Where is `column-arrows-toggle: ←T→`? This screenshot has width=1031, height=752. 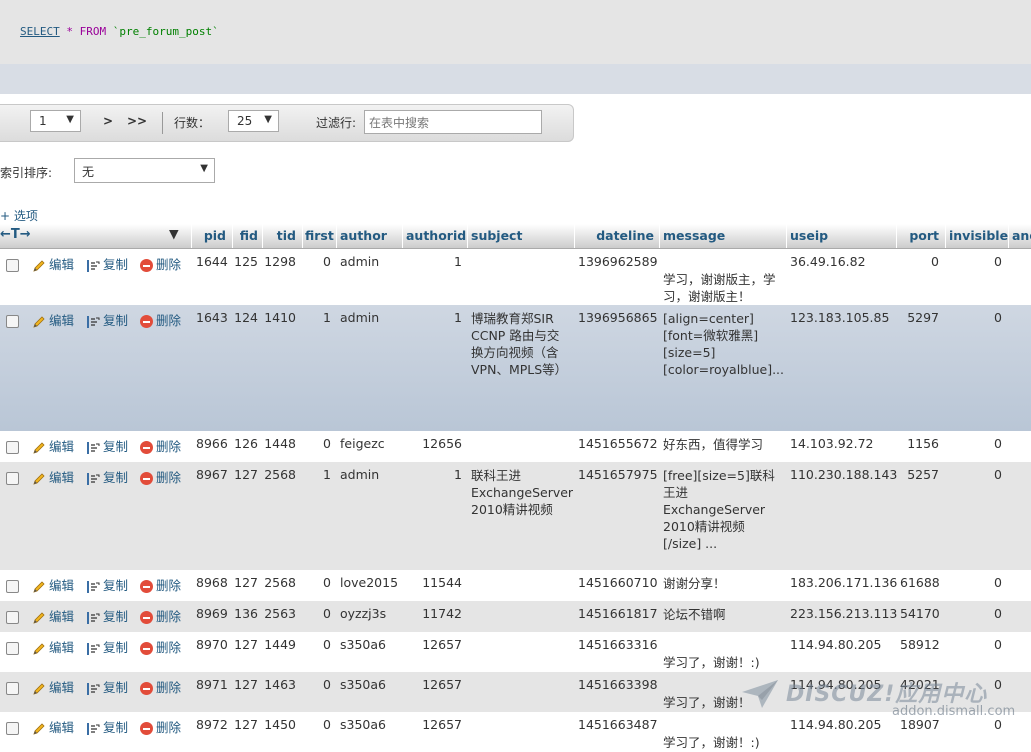 column-arrows-toggle: ←T→ is located at coordinates (15, 234).